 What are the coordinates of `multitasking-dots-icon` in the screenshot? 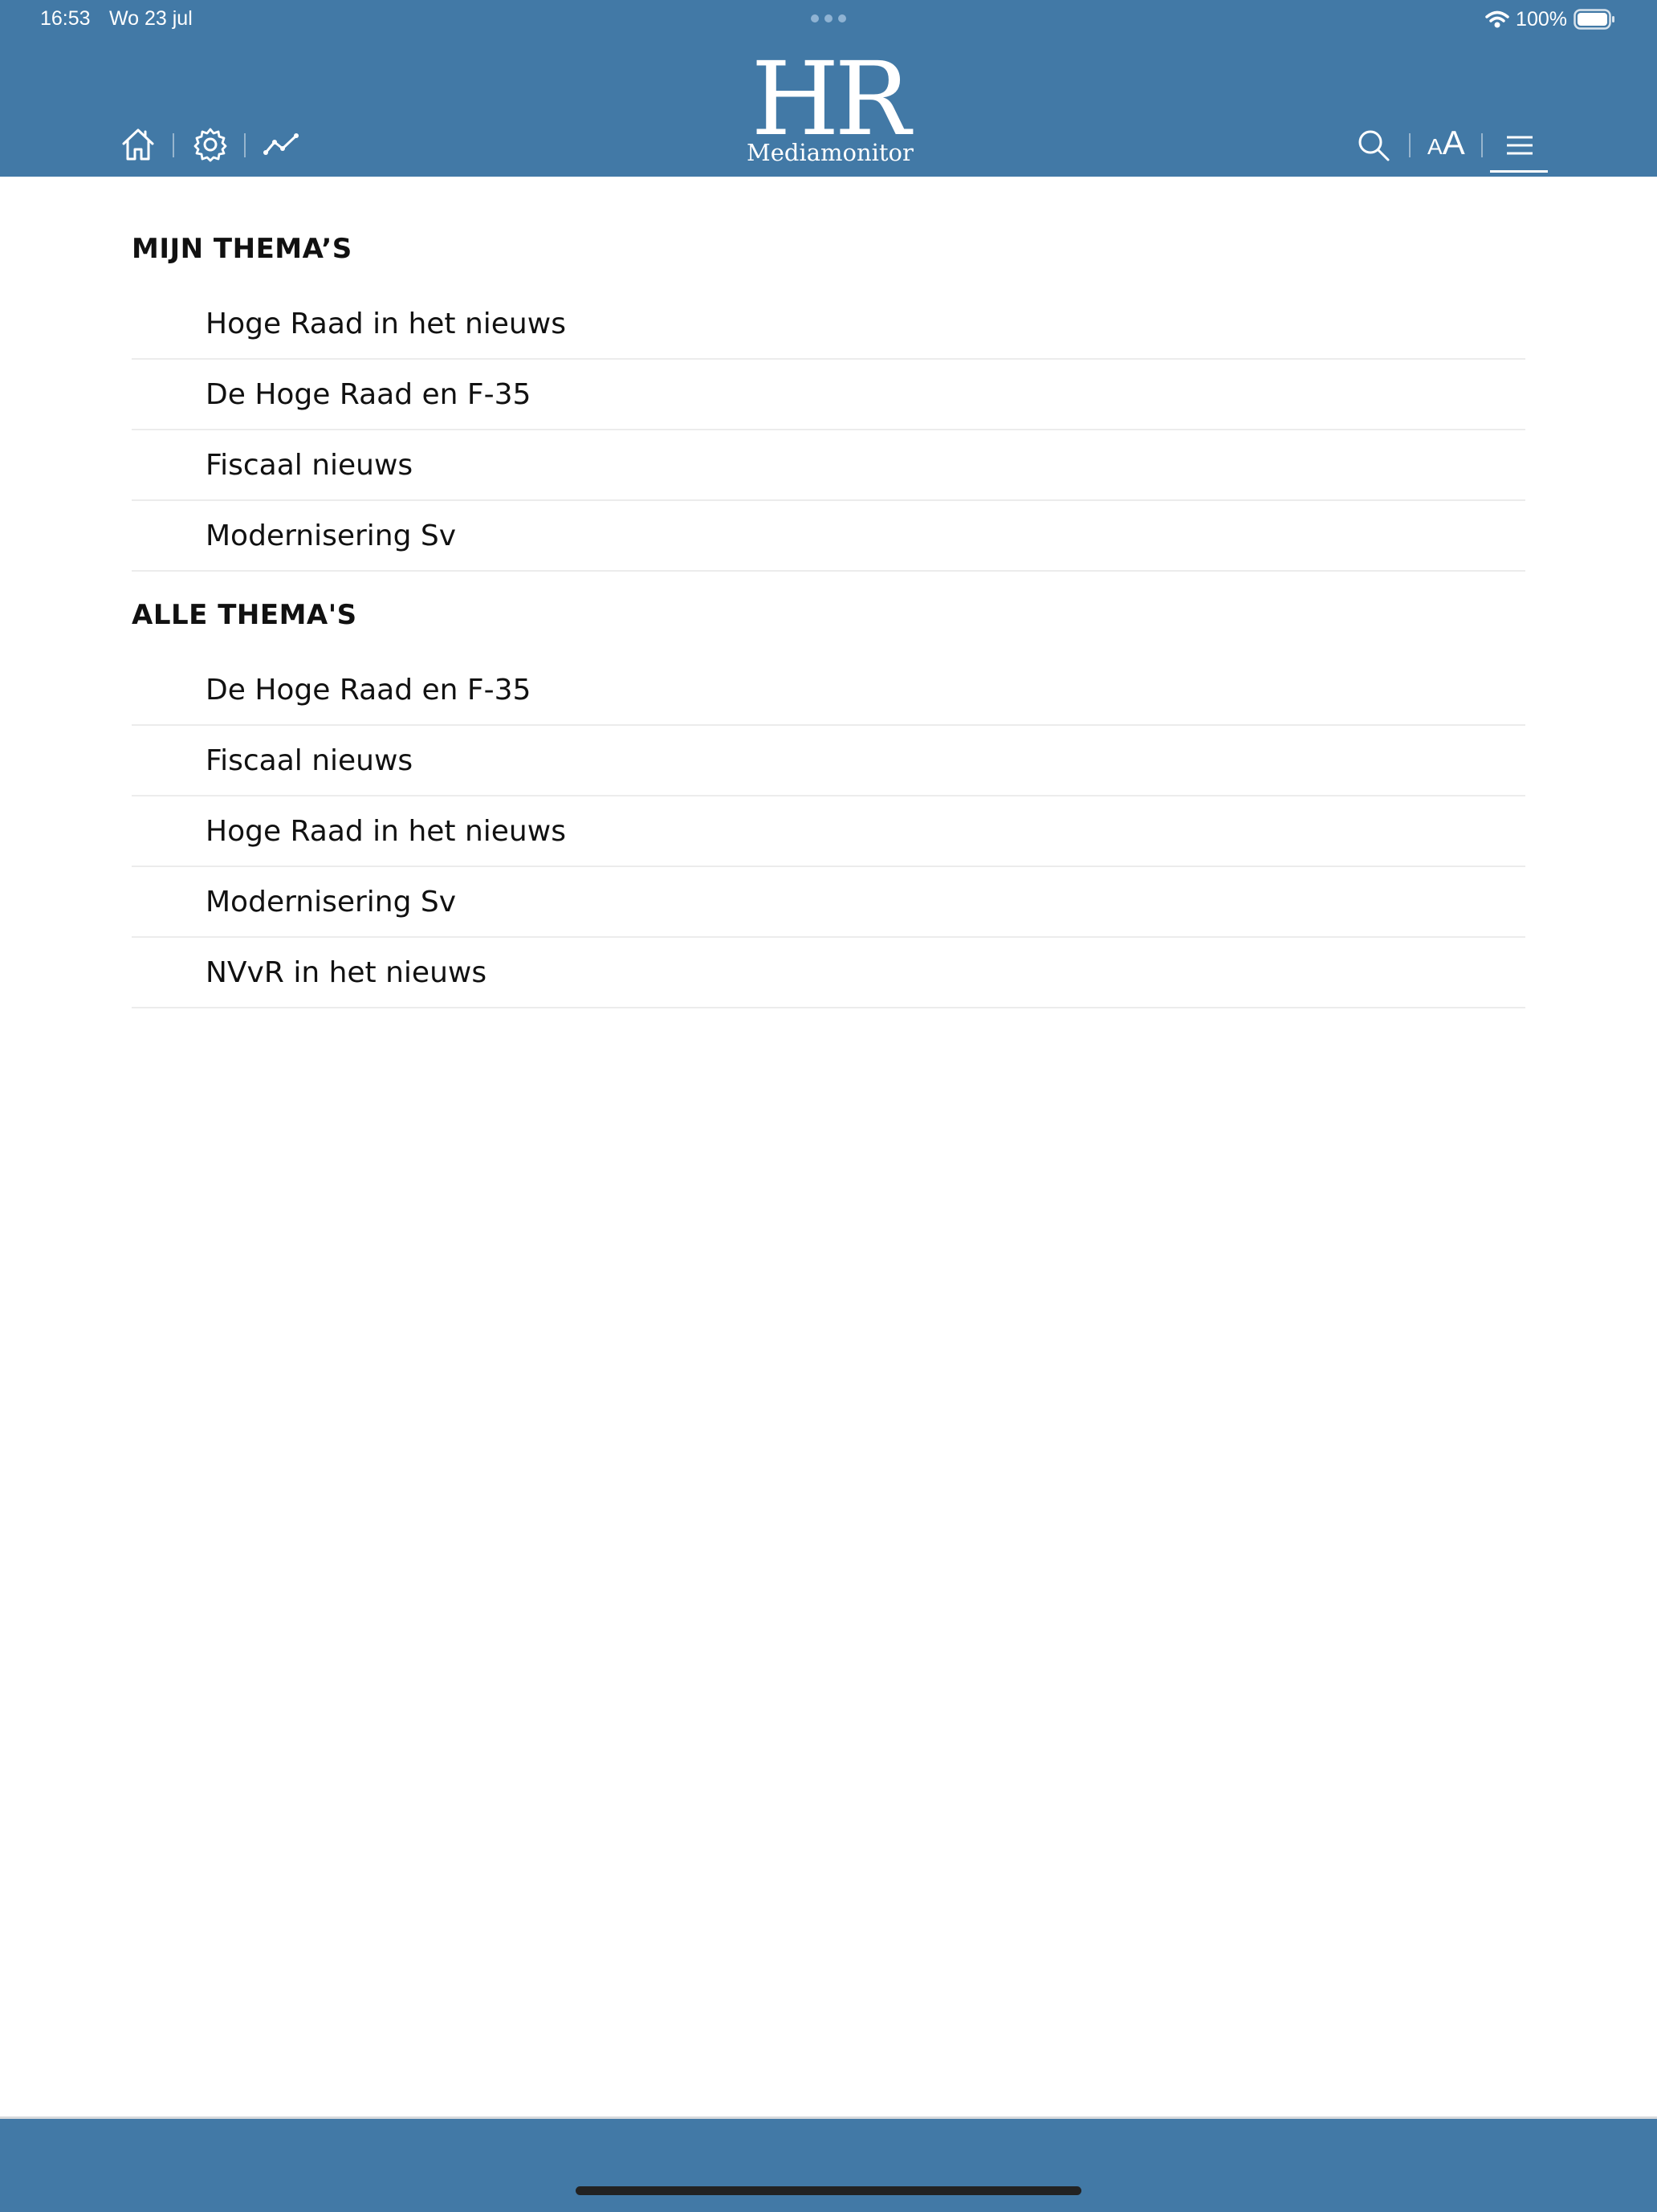 It's located at (828, 18).